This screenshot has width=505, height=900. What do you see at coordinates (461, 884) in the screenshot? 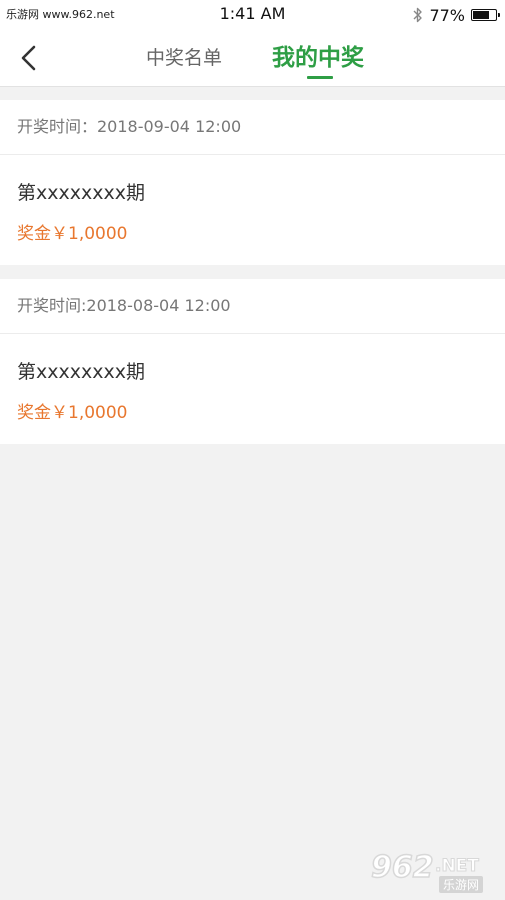
I see `watermark-text: 乐游网` at bounding box center [461, 884].